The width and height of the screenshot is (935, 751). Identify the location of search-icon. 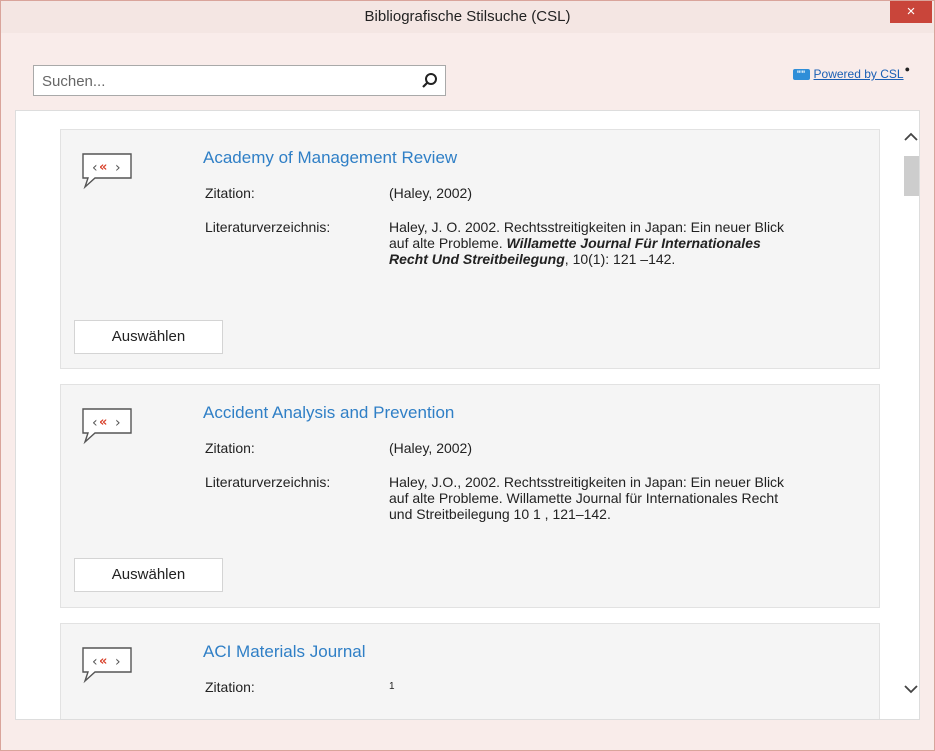
(430, 81).